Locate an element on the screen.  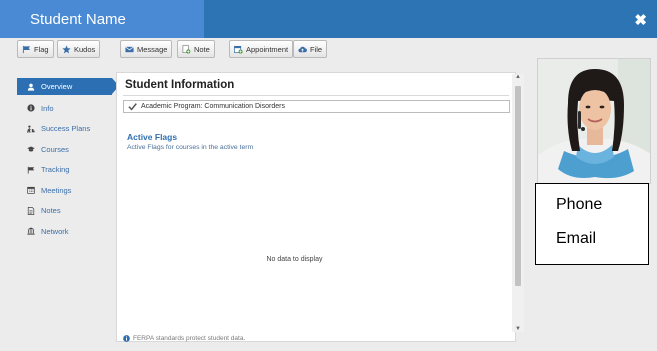
contact-info-box: Phone Email is located at coordinates (592, 224).